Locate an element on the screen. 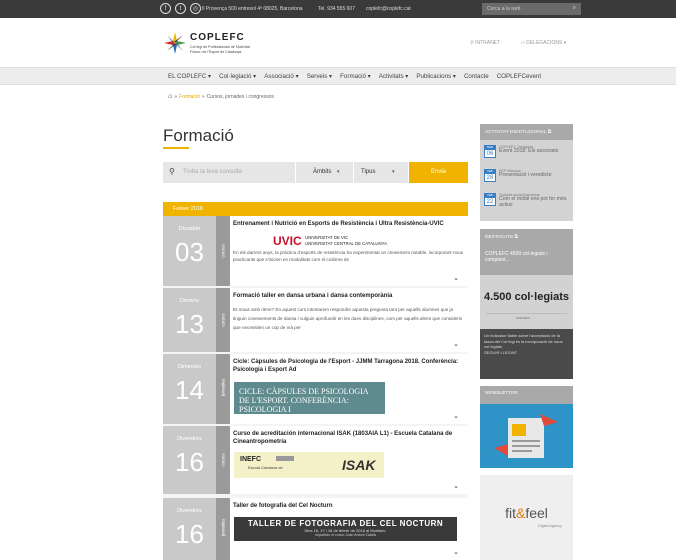  twitter-icon: t is located at coordinates (180, 8).